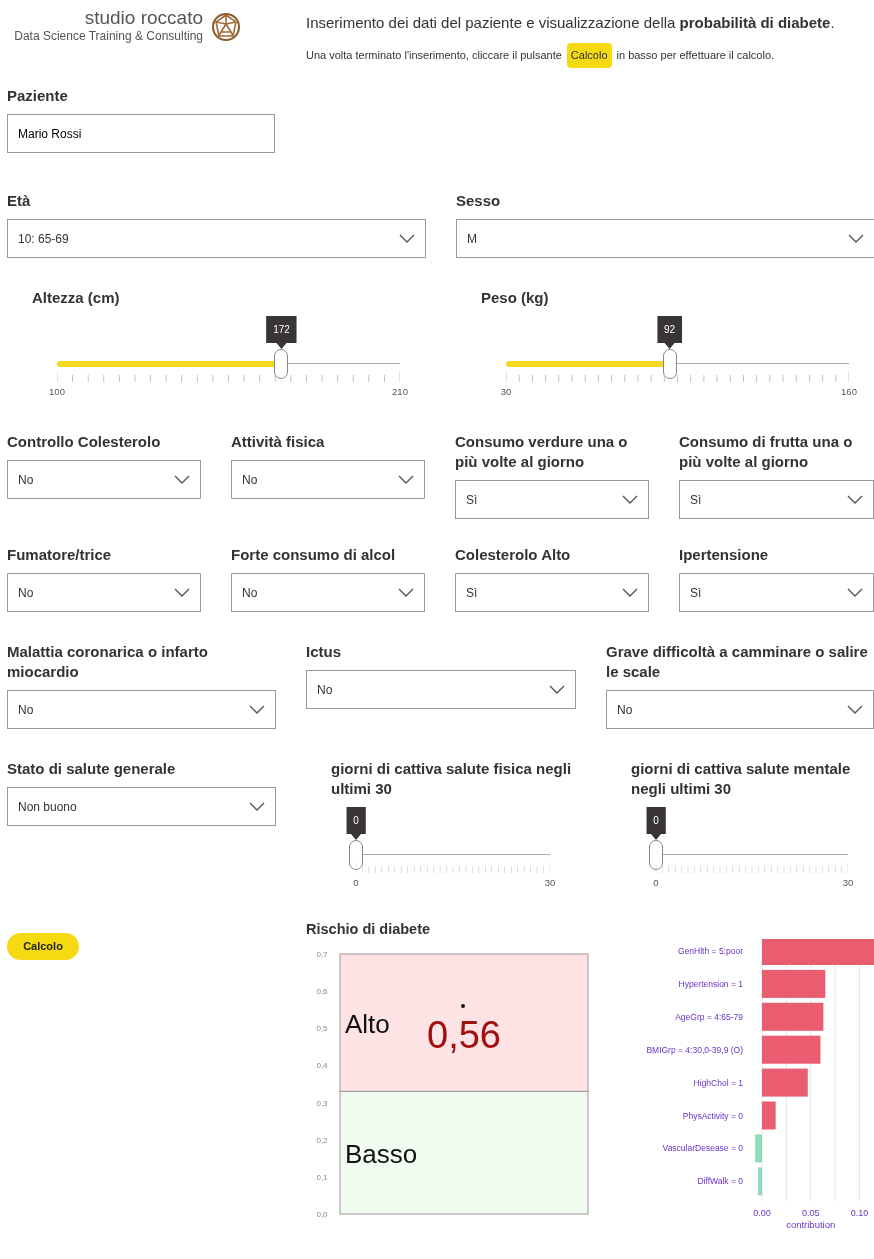 The image size is (874, 1259). Describe the element at coordinates (84, 442) in the screenshot. I see `field-label: Controllo Colesterolo` at that location.